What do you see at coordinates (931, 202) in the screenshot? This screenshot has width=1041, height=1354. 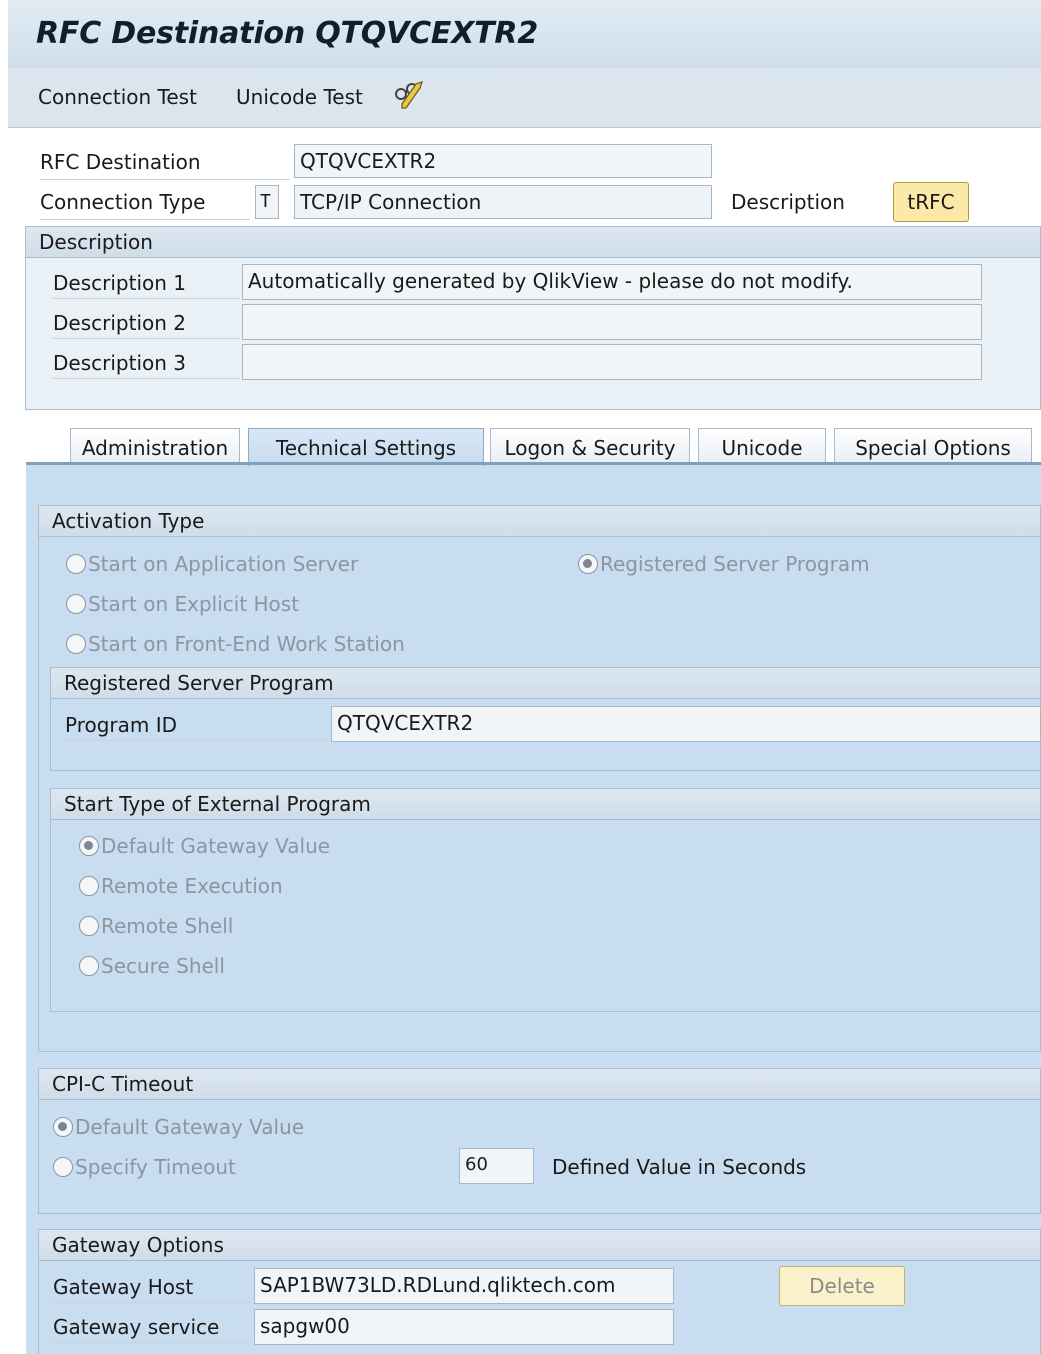 I see `trfc-button: tRFC` at bounding box center [931, 202].